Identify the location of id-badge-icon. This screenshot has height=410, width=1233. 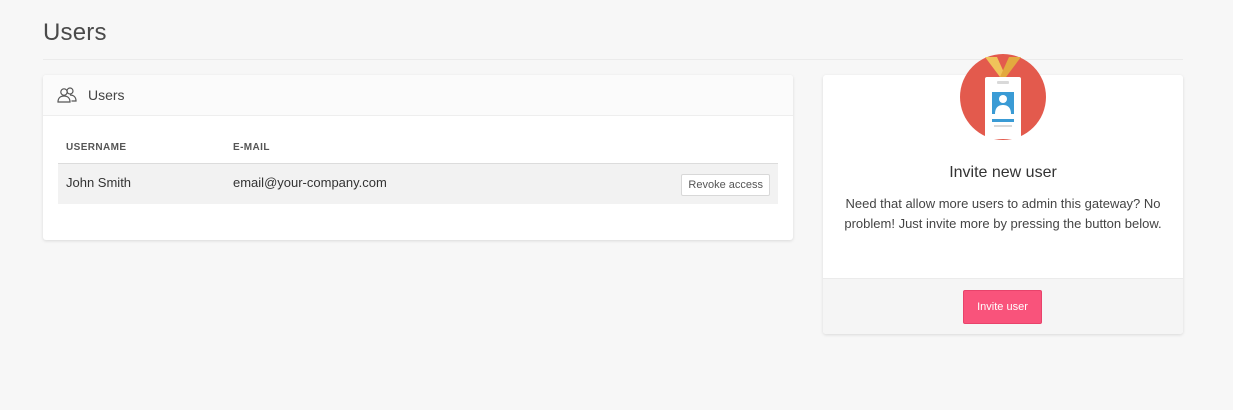
(1003, 97).